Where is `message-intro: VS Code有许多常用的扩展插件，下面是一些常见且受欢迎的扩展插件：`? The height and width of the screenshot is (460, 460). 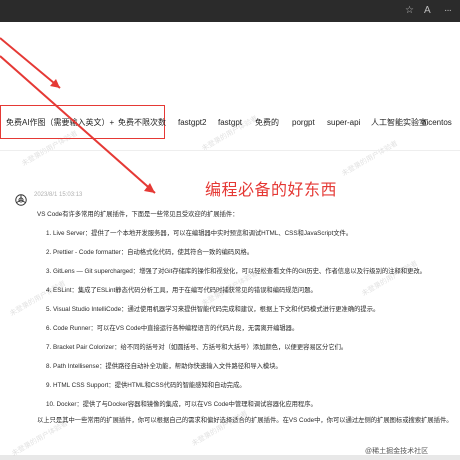 message-intro: VS Code有许多常用的扩展插件，下面是一些常见且受欢迎的扩展插件： is located at coordinates (138, 214).